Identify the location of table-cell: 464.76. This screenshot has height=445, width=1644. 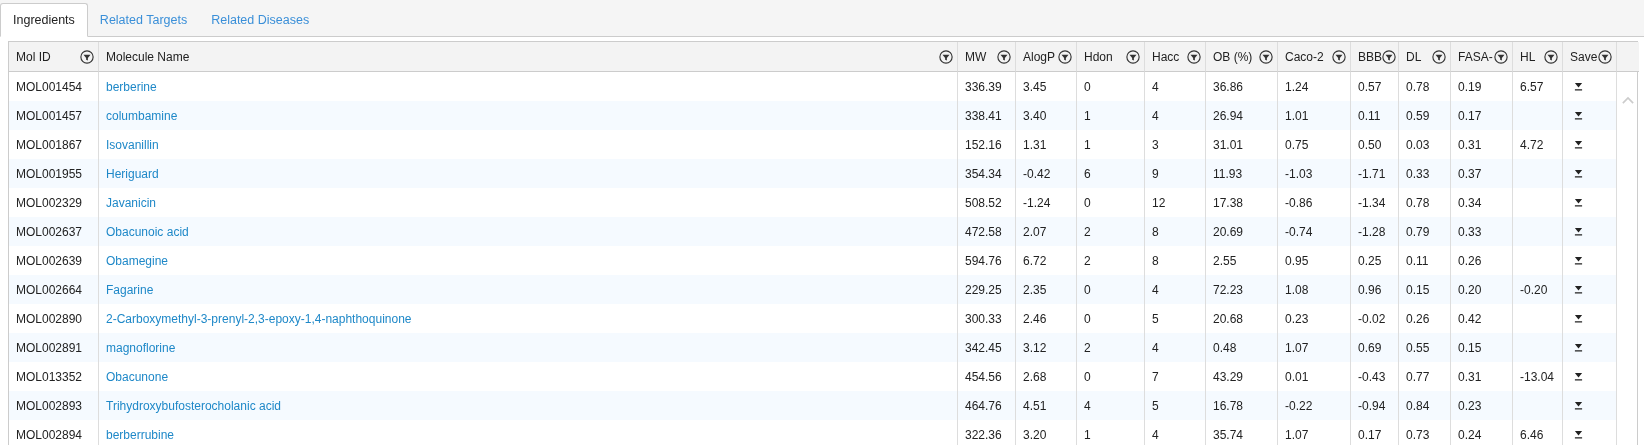
(987, 405).